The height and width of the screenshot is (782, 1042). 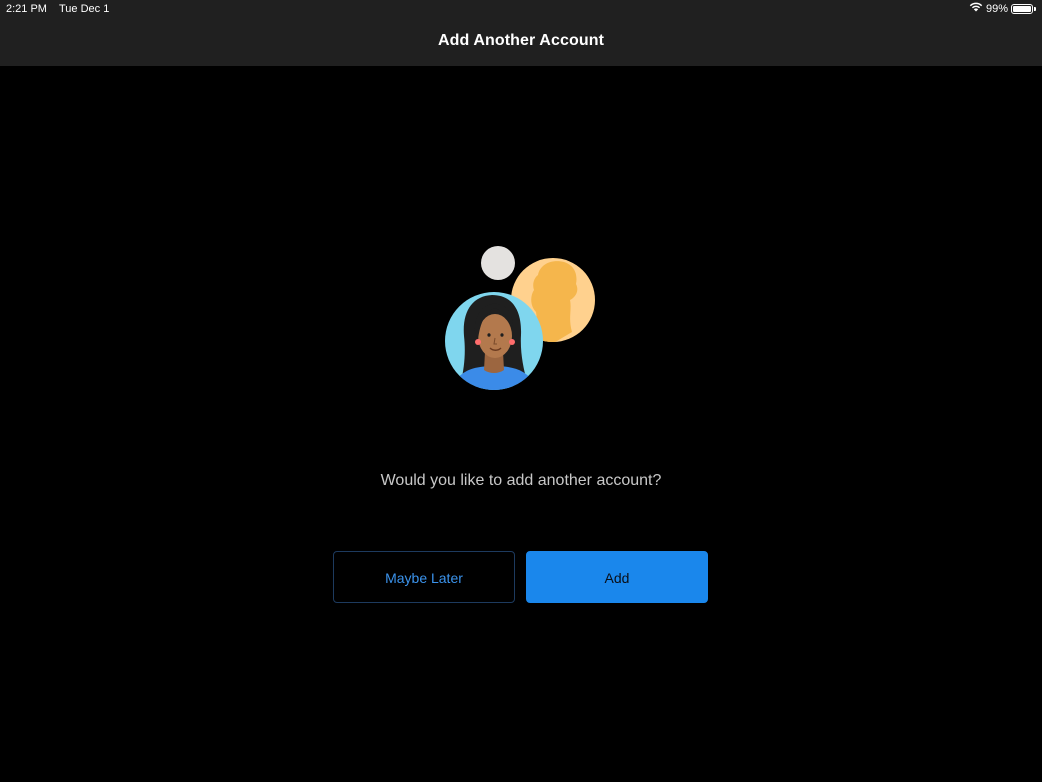 I want to click on wifi-icon, so click(x=976, y=9).